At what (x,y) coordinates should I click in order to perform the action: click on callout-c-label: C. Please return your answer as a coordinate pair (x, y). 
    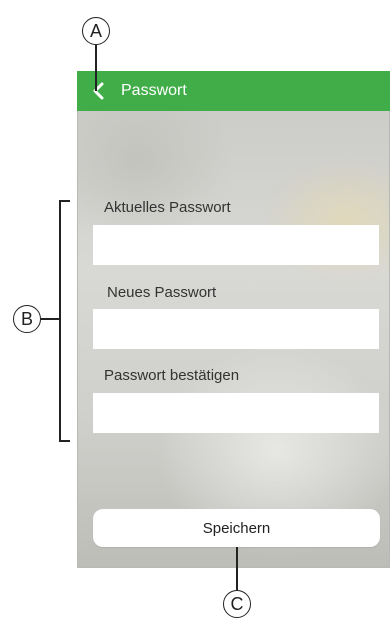
    Looking at the image, I should click on (237, 604).